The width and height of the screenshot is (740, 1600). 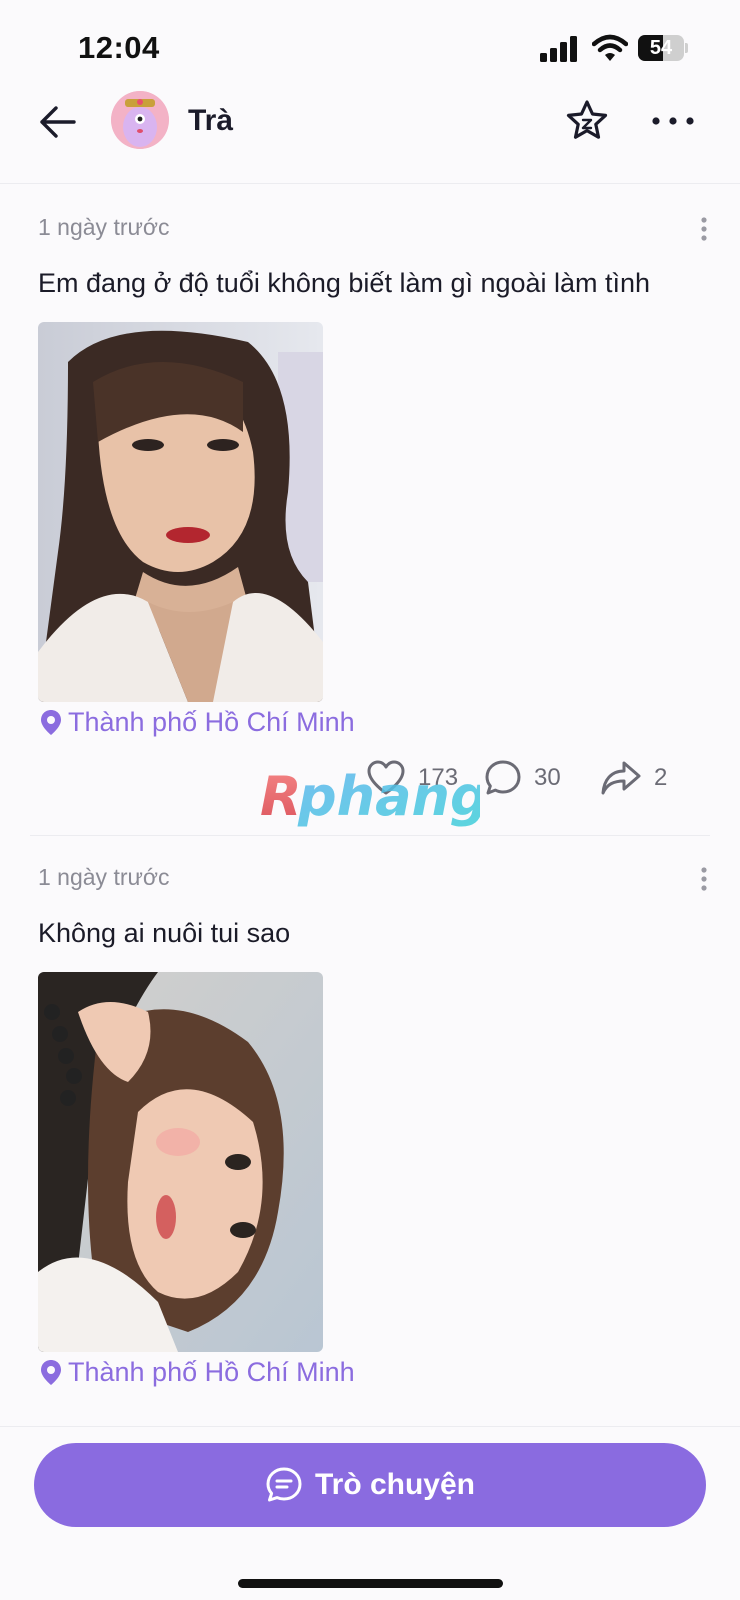 I want to click on avatar-character-icon, so click(x=140, y=120).